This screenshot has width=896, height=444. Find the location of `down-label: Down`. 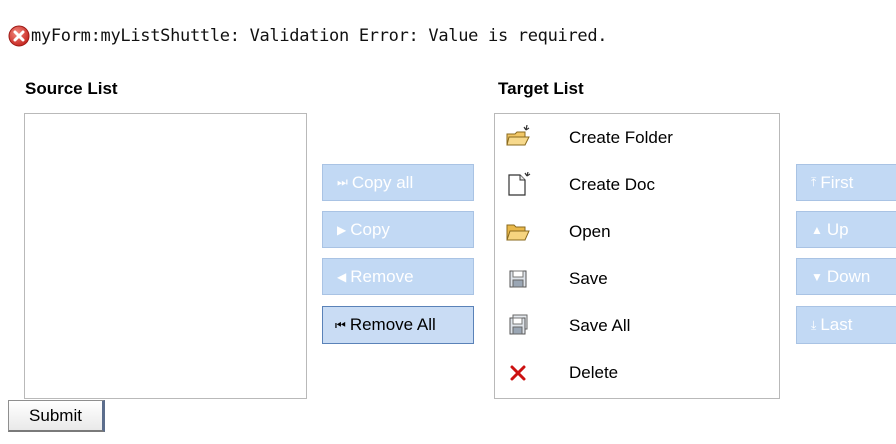

down-label: Down is located at coordinates (848, 276).